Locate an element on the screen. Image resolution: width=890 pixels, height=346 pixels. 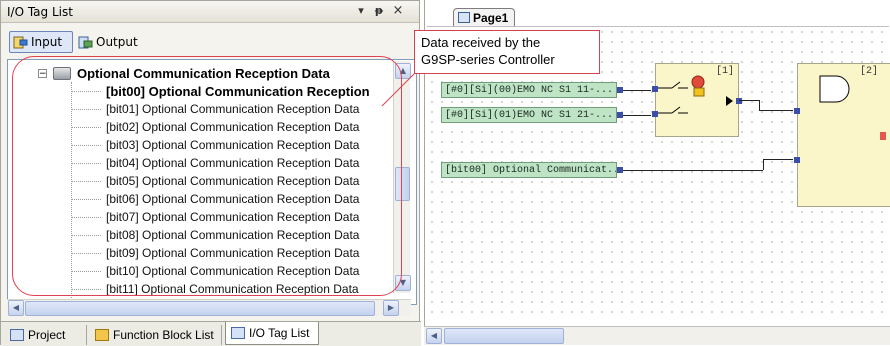
tab-io-tag-list-label: I/O Tag List is located at coordinates (279, 333).